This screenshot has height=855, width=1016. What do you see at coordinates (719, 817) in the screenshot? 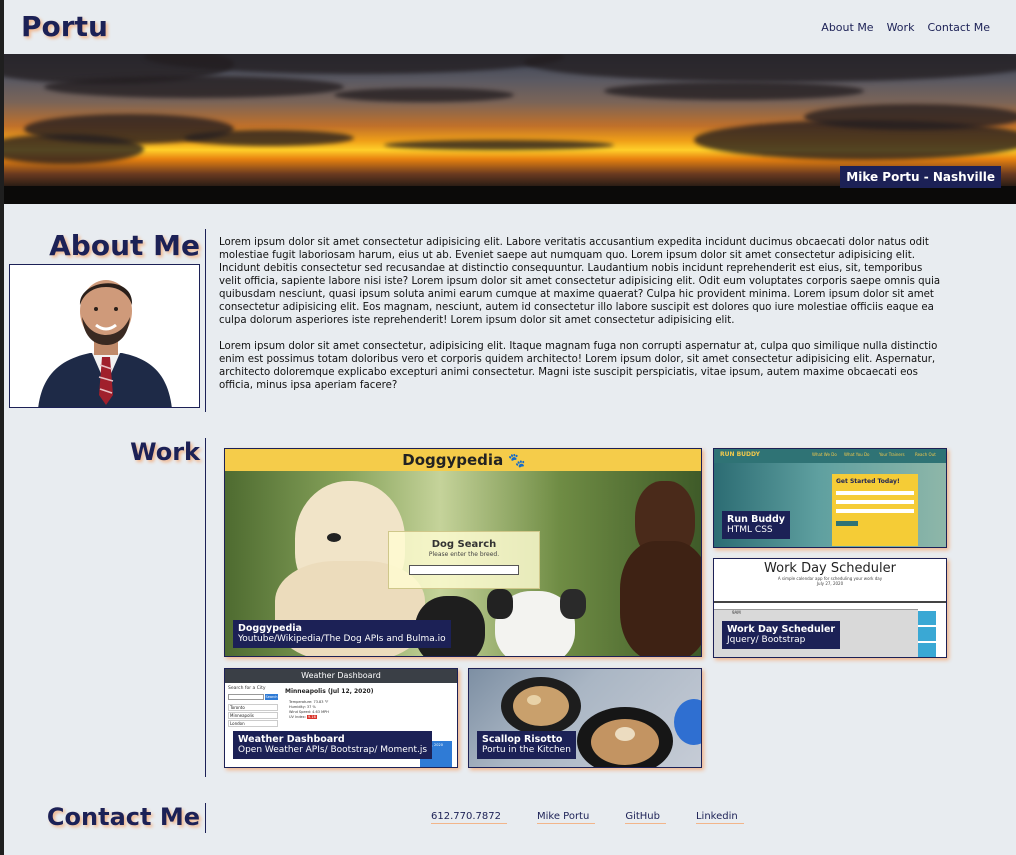
I see `contact-linkedin-link: Linkedin` at bounding box center [719, 817].